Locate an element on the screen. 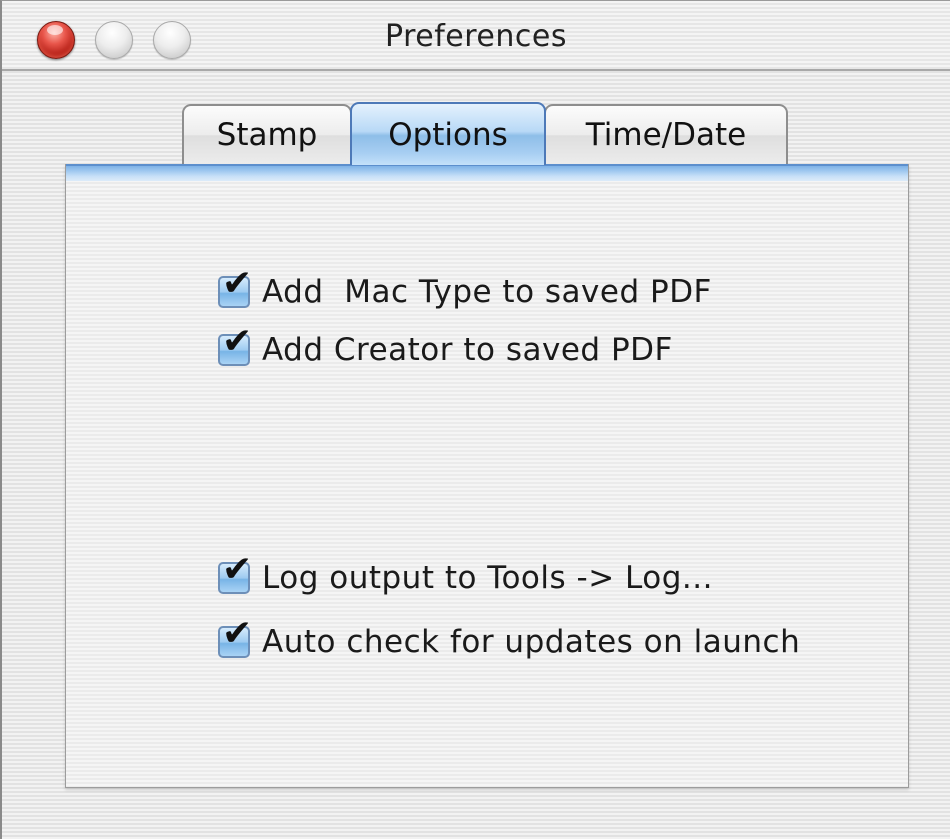  tab-time-date: Time/Date is located at coordinates (666, 134).